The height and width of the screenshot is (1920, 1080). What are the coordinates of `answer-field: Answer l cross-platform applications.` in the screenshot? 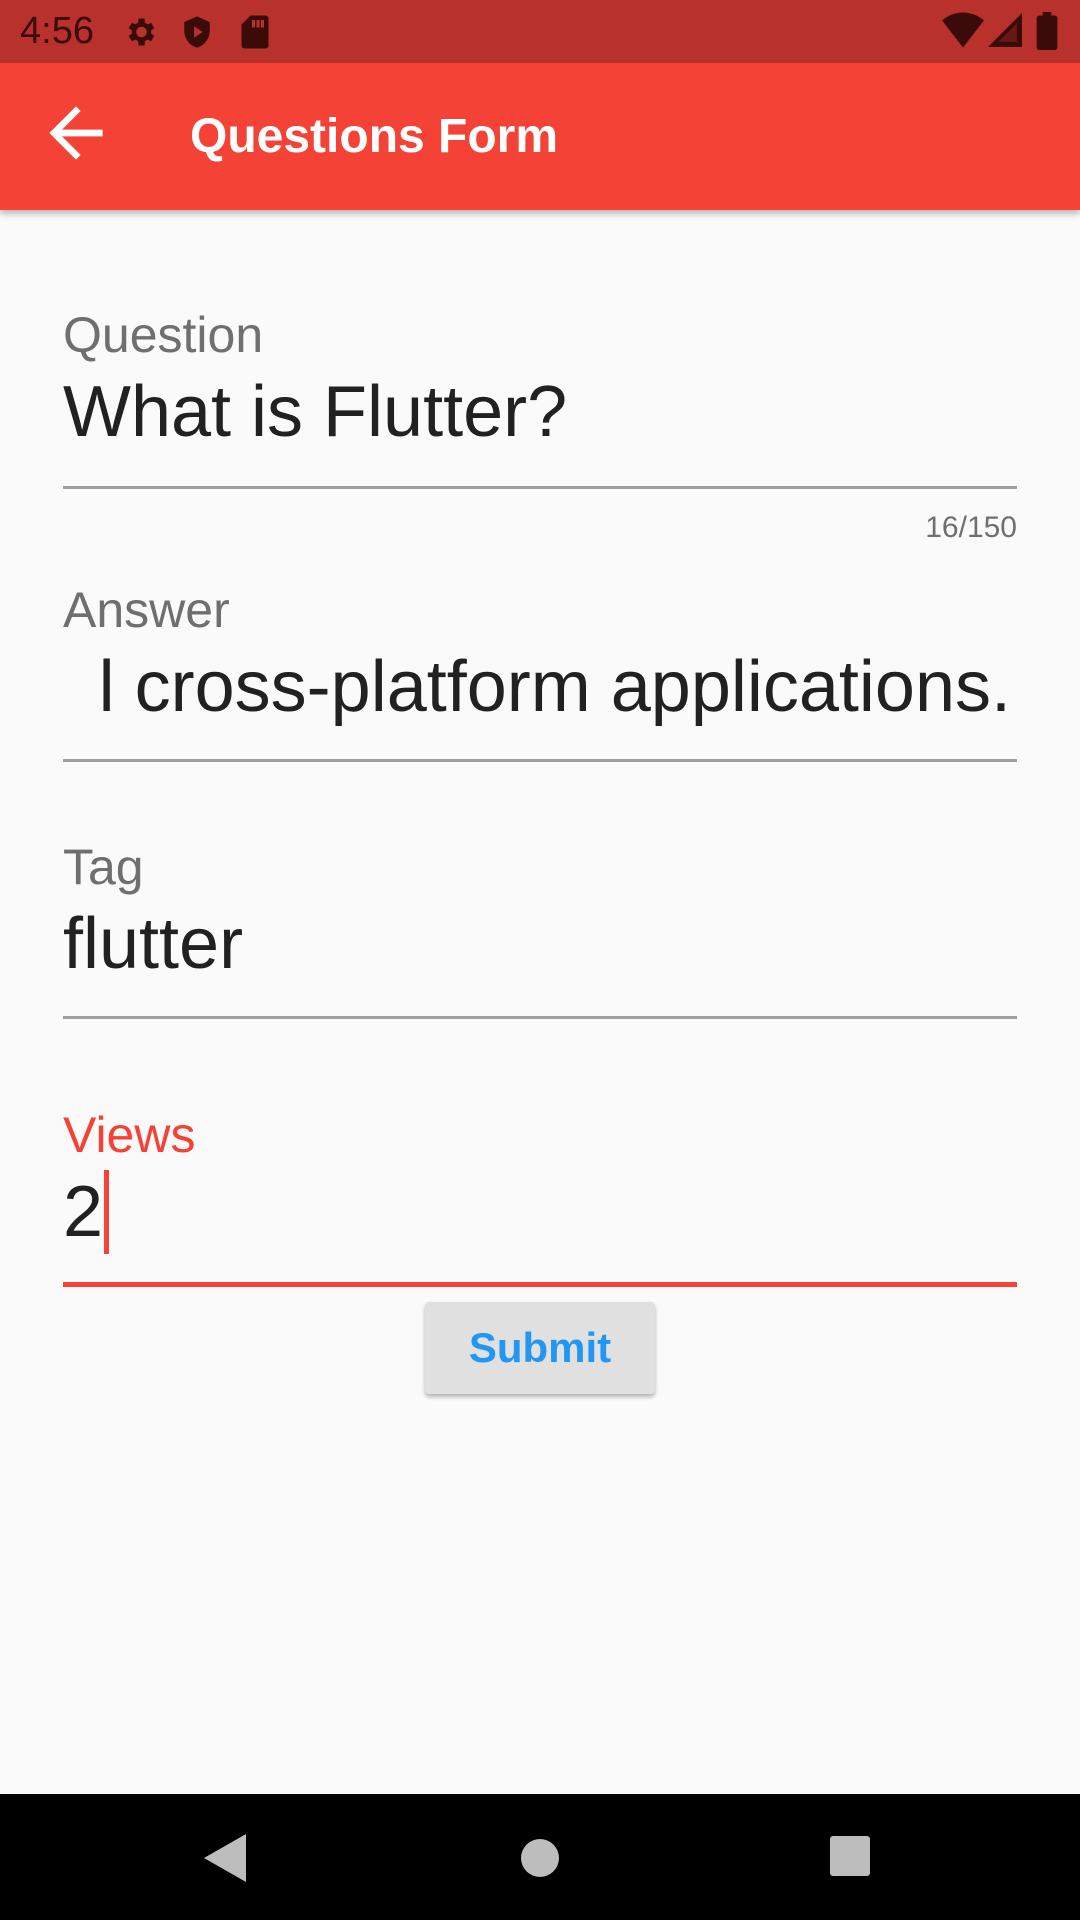 It's located at (540, 670).